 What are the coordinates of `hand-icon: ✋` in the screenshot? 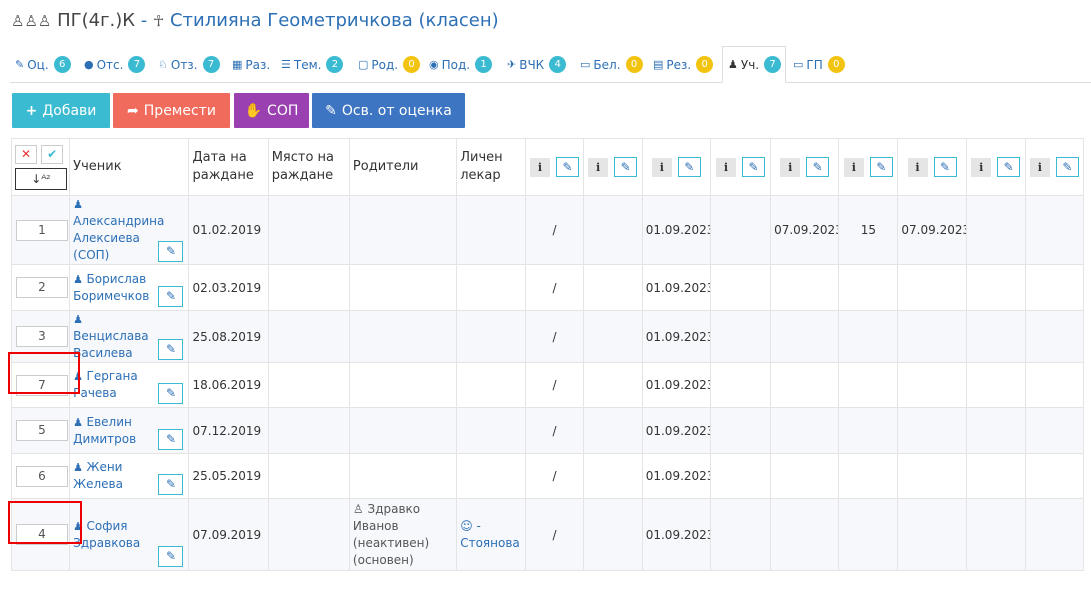 It's located at (253, 110).